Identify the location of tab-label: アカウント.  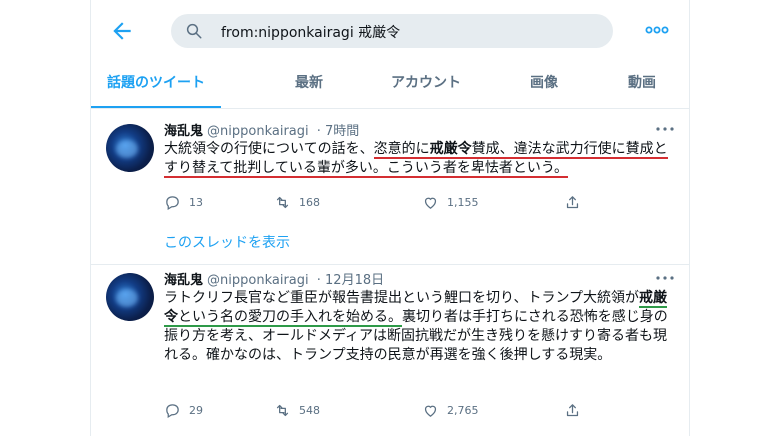
(426, 83).